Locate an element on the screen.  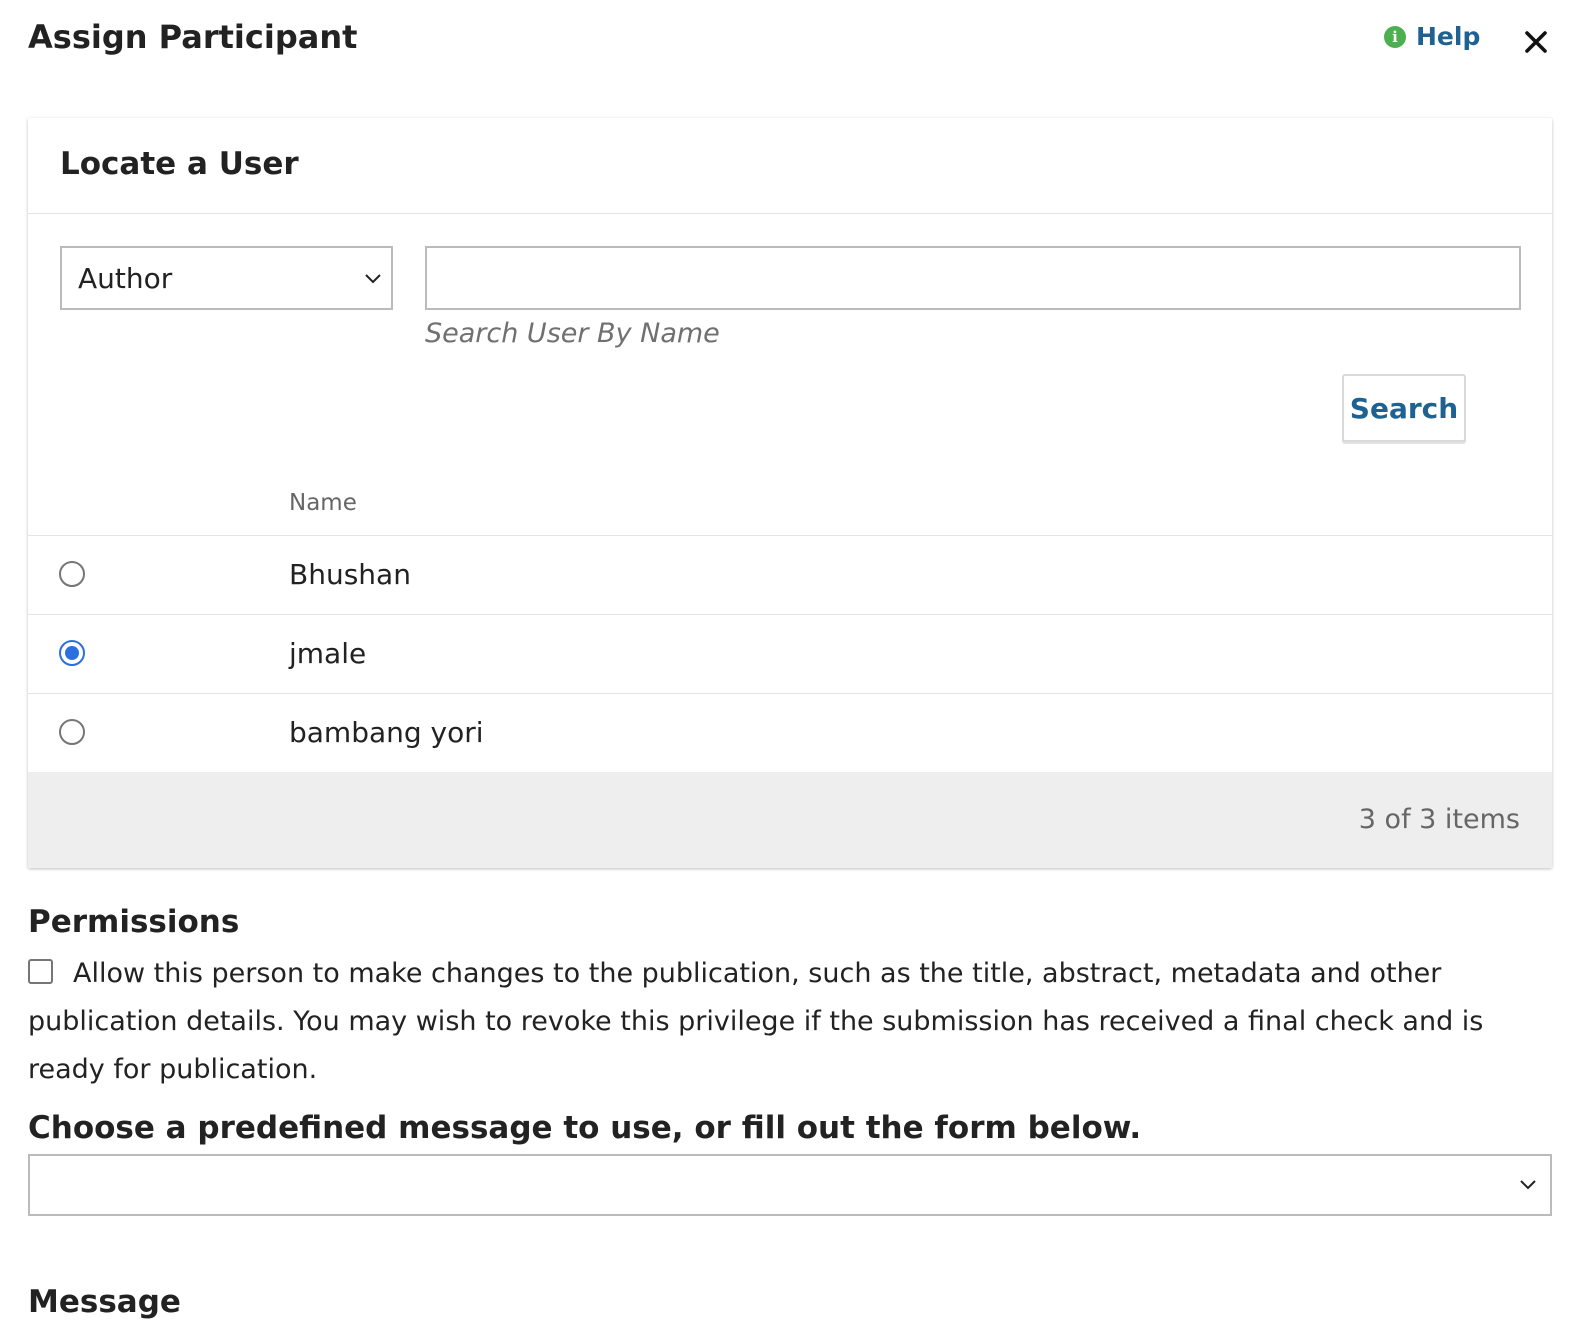
user-name: bambang yori is located at coordinates (386, 732).